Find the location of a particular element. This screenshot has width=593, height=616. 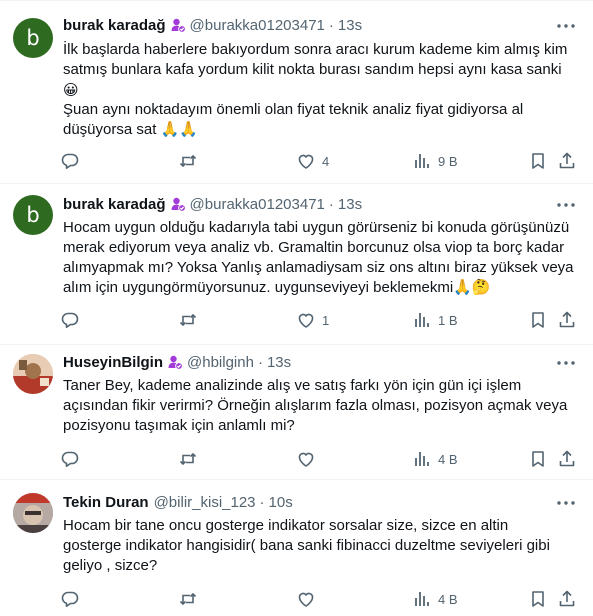

tweet-line: düşüyorsa sat 🙏🙏 is located at coordinates (130, 129).